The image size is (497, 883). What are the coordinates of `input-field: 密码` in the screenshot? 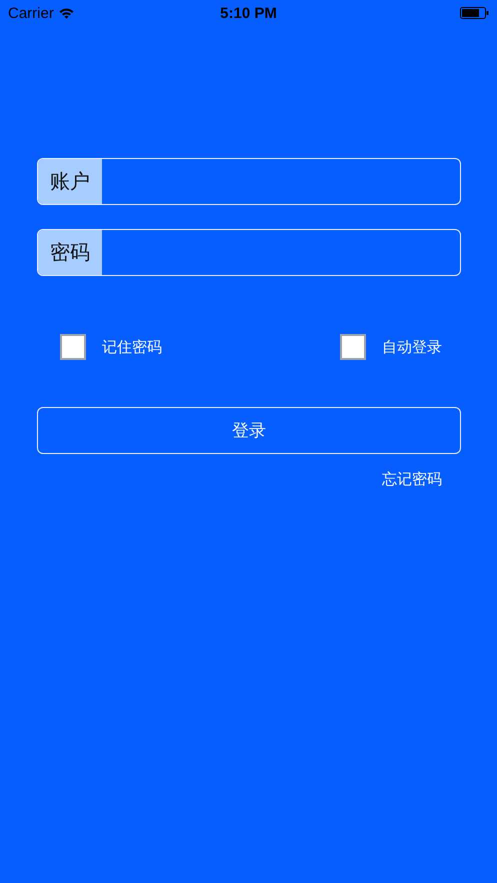 It's located at (249, 252).